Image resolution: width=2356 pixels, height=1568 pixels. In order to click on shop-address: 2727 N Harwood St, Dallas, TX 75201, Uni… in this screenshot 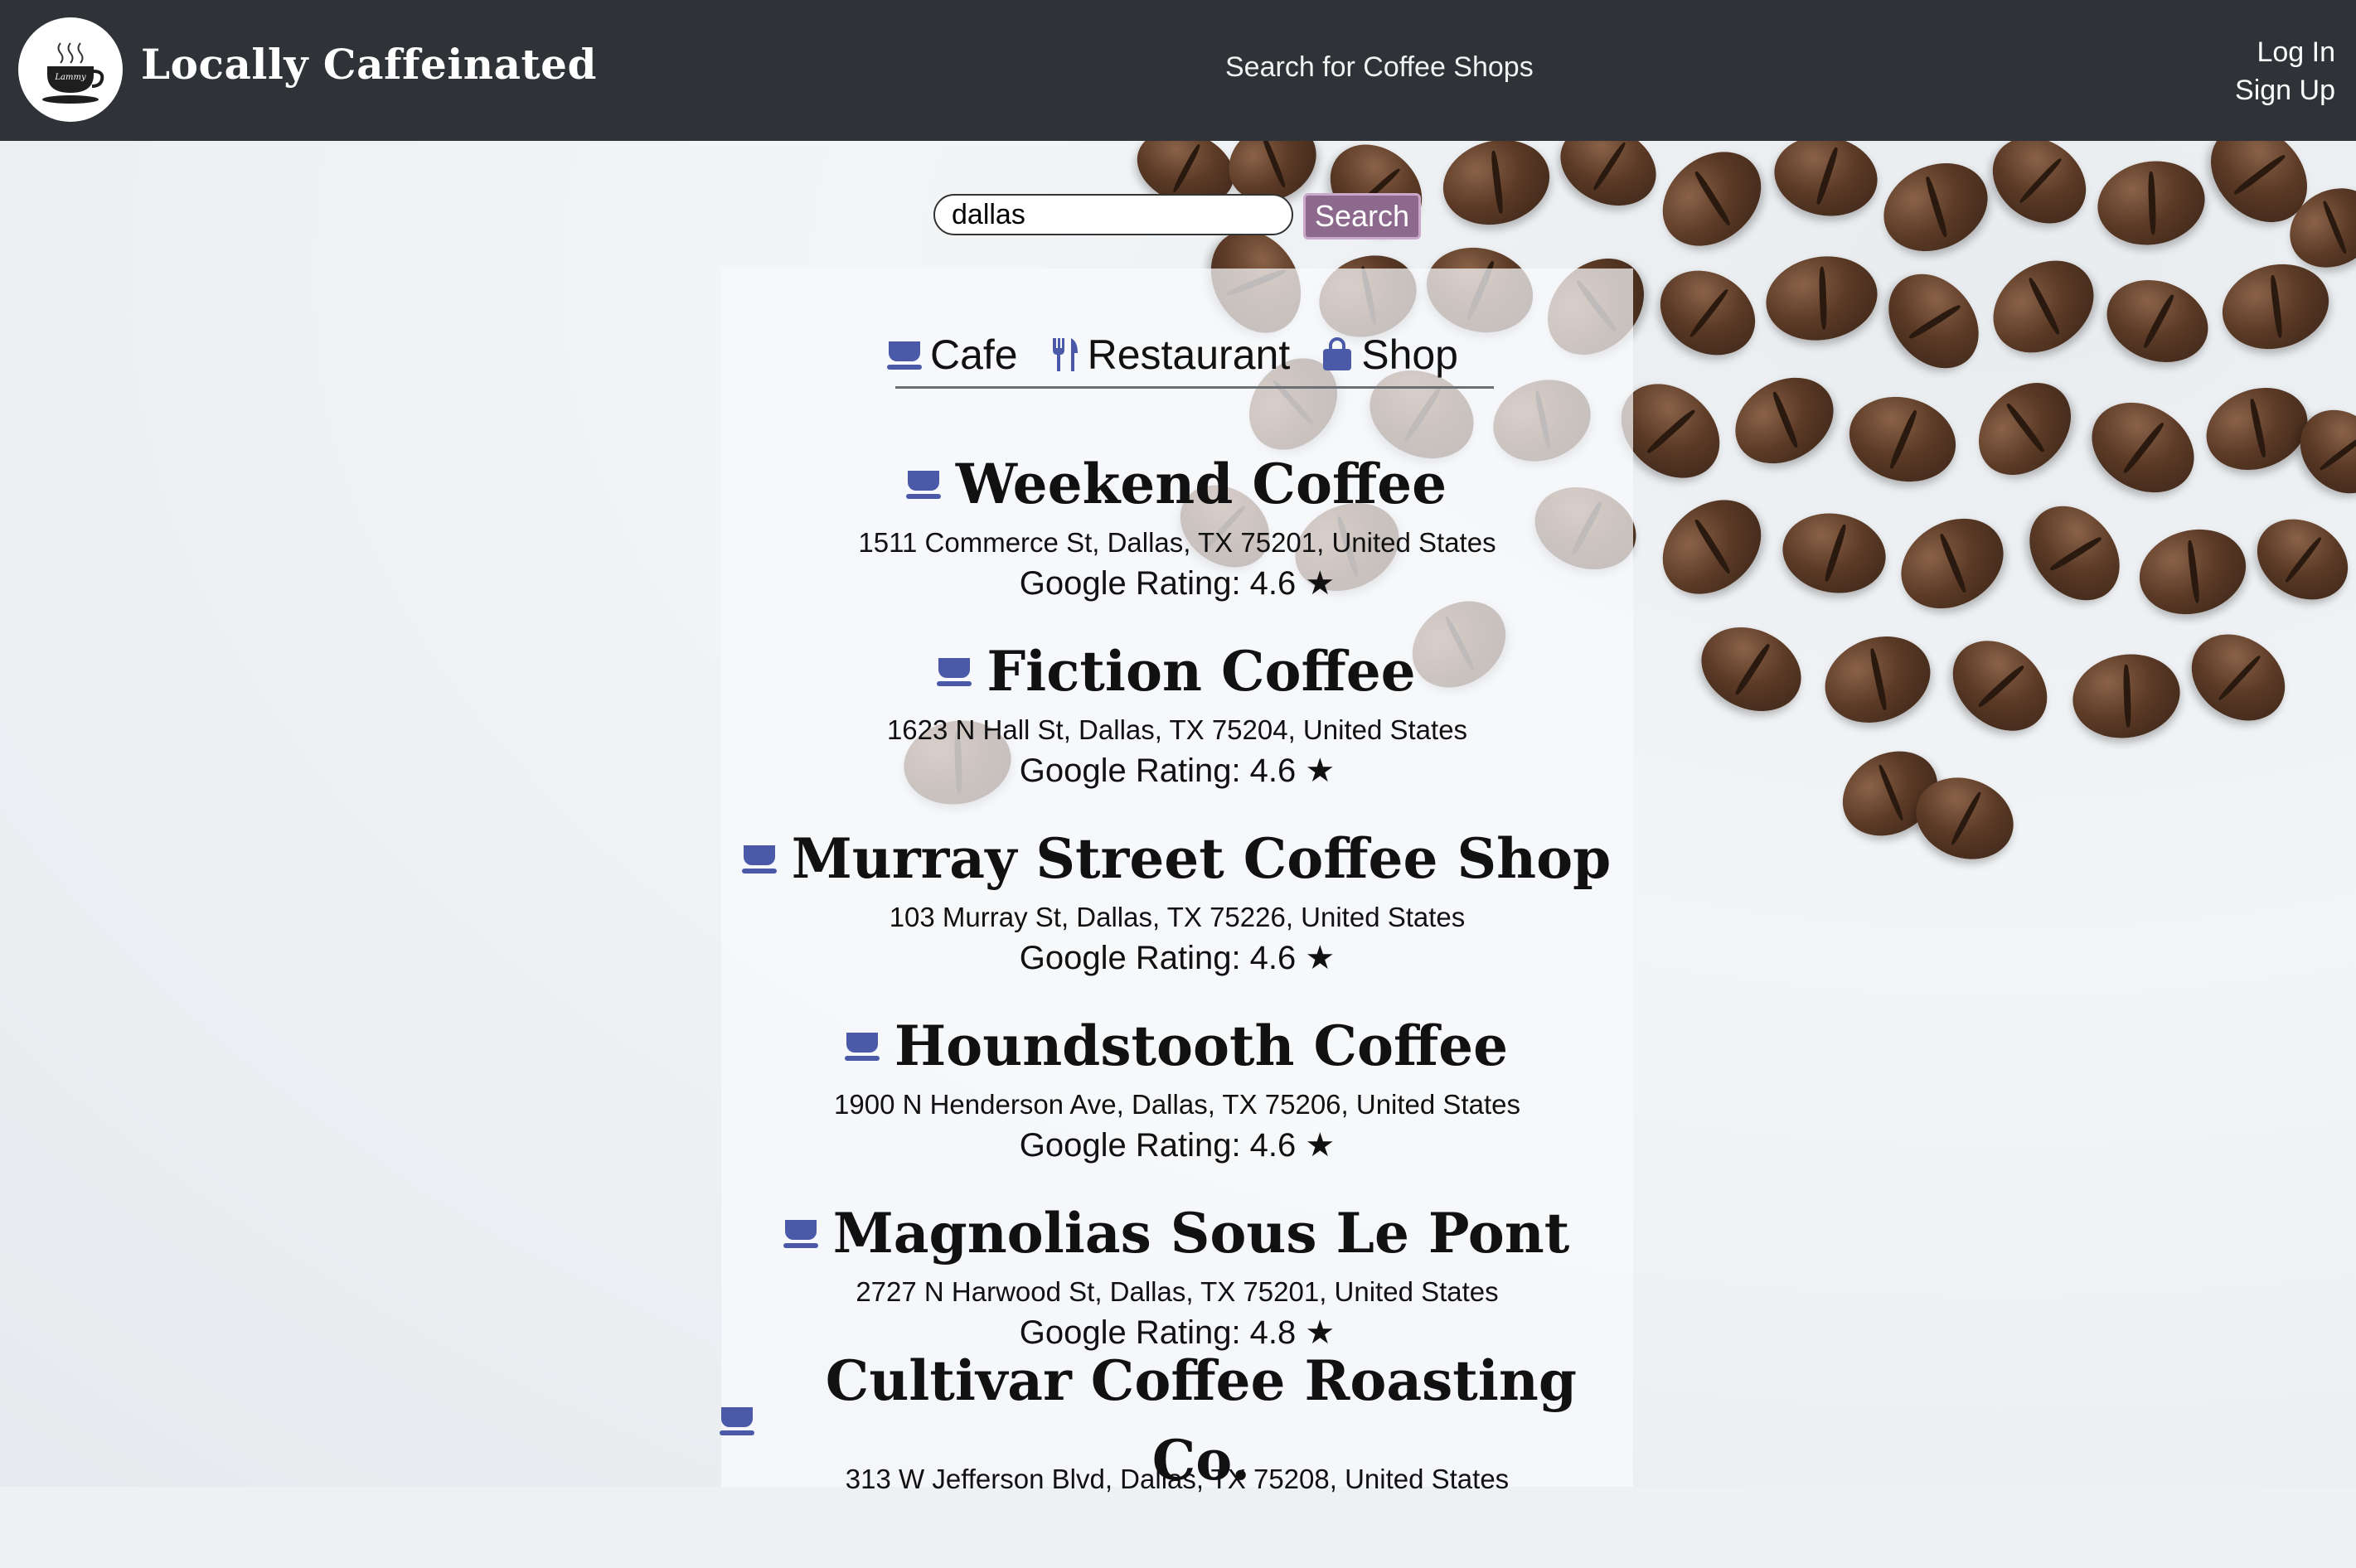, I will do `click(1177, 1291)`.